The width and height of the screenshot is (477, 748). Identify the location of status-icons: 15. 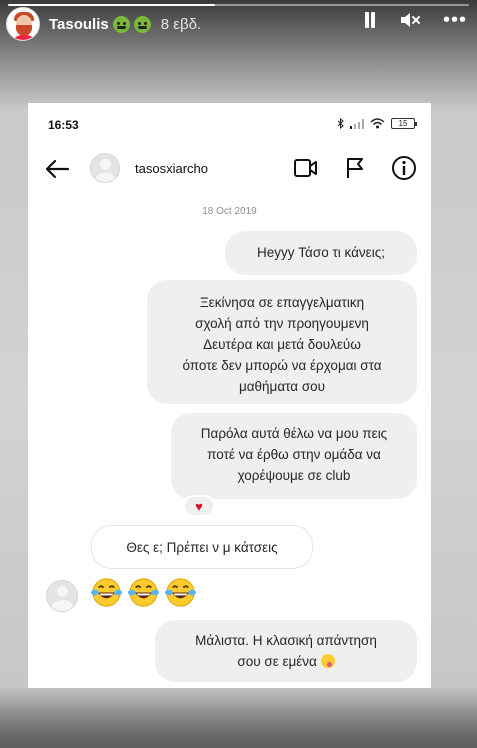
(377, 123).